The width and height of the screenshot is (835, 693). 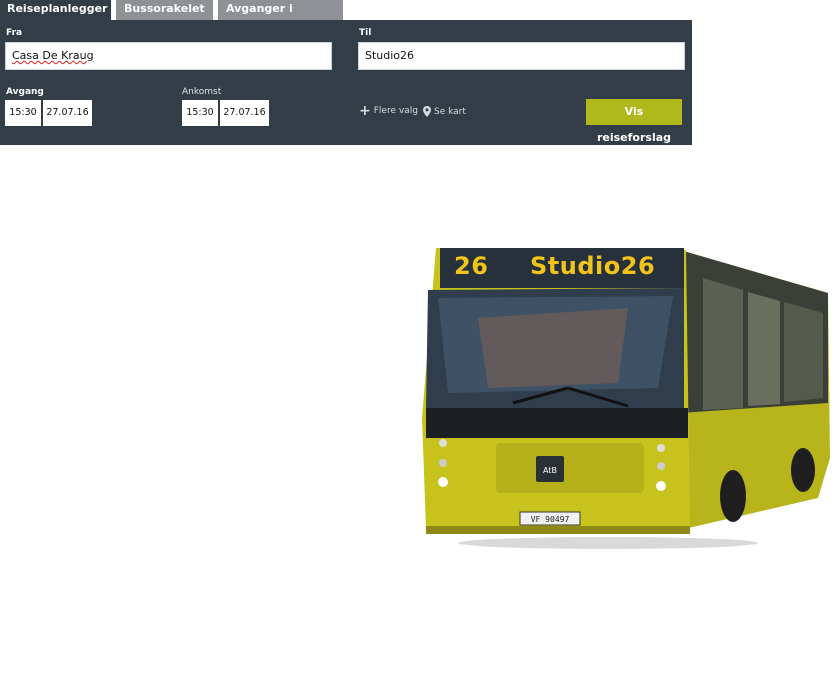 I want to click on arrival-label: Ankomst, so click(x=202, y=92).